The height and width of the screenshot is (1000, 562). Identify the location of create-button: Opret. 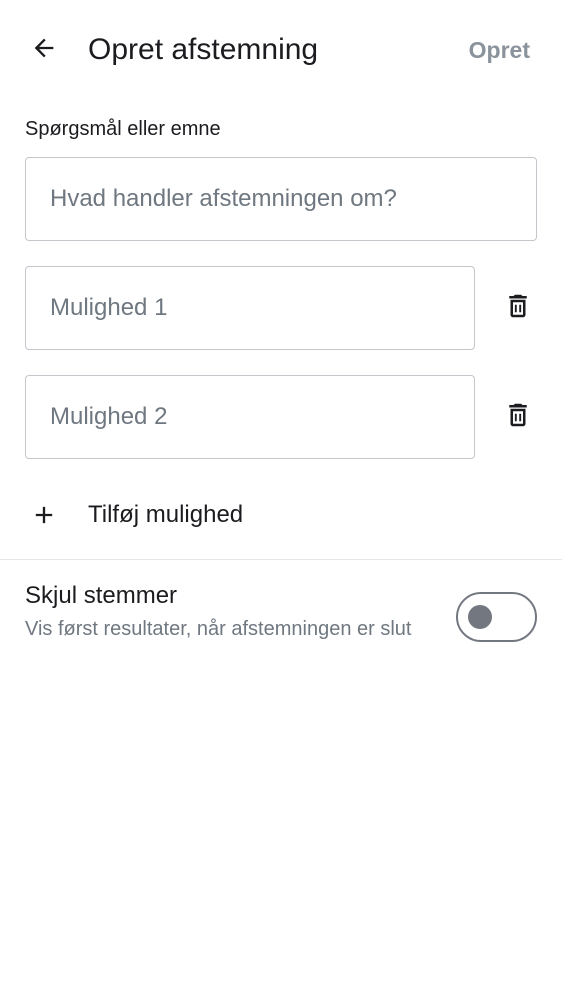
(499, 50).